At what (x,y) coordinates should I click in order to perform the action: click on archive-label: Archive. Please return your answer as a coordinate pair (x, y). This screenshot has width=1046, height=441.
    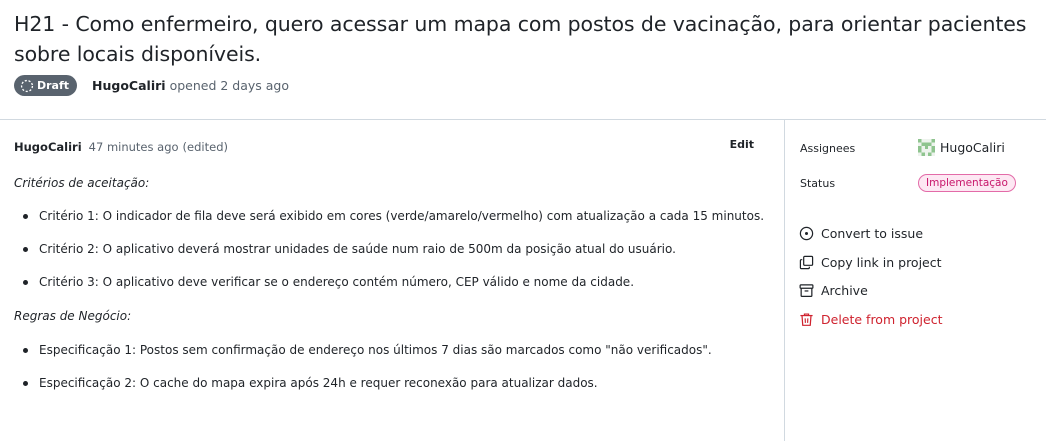
    Looking at the image, I should click on (844, 290).